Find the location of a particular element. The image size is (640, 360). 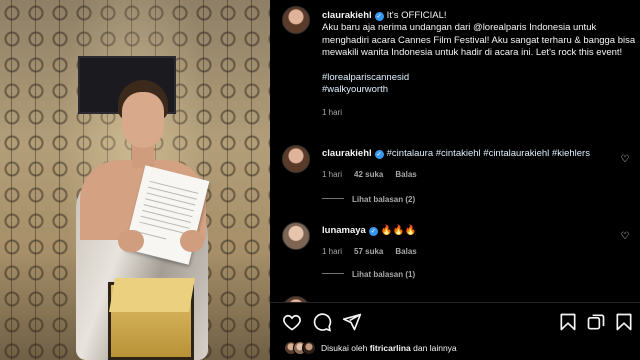

hashtag: #walkyourworth is located at coordinates (480, 90).